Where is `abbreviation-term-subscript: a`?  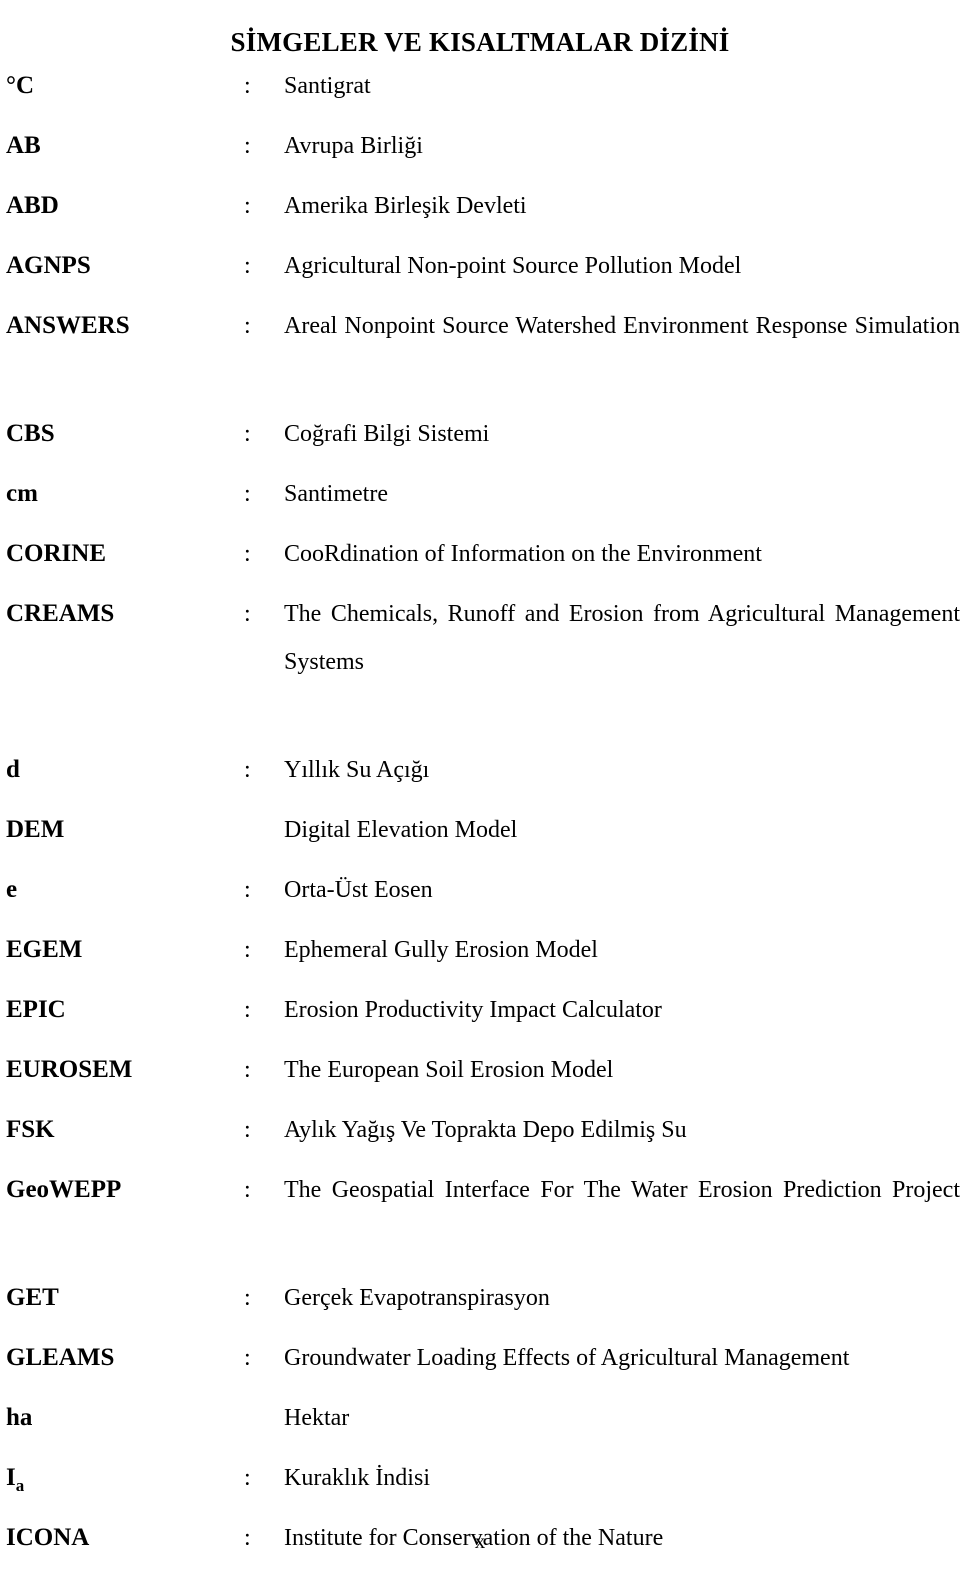
abbreviation-term-subscript: a is located at coordinates (20, 1485).